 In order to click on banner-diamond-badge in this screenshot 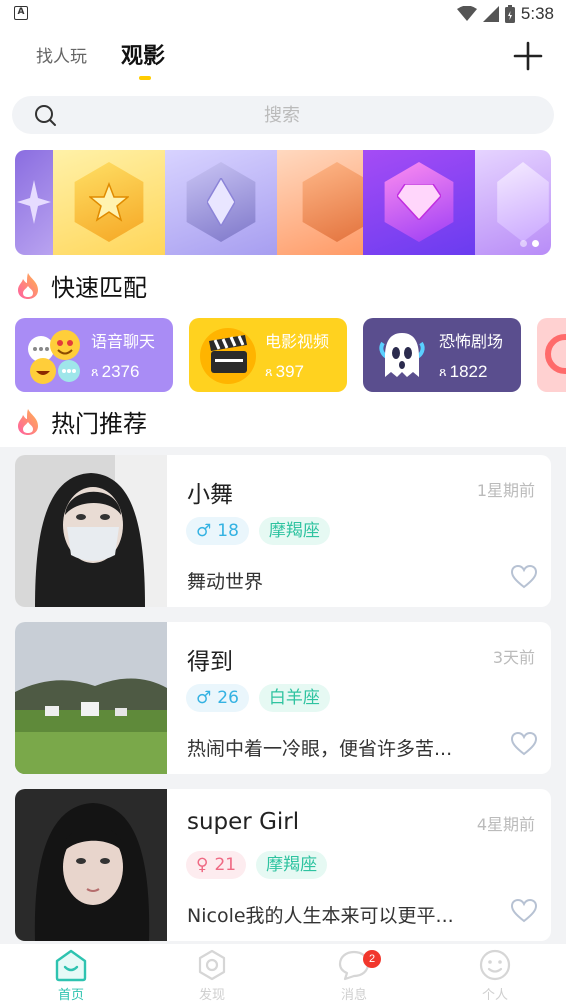, I will do `click(419, 202)`.